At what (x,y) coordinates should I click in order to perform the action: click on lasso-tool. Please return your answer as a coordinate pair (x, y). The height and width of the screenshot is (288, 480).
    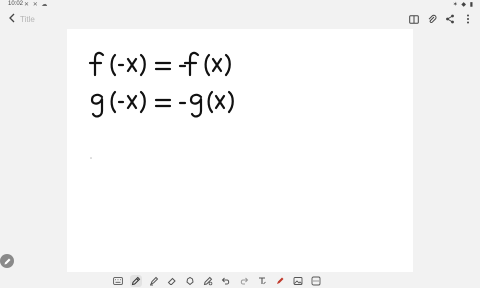
    Looking at the image, I should click on (190, 281).